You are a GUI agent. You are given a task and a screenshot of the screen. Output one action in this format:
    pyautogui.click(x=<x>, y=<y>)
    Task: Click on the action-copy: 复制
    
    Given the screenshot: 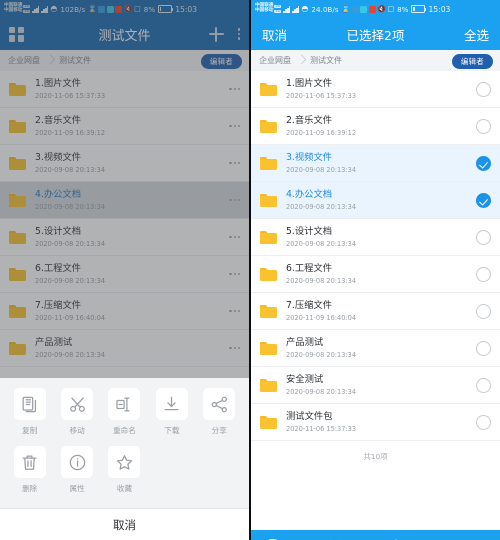 What is the action you would take?
    pyautogui.click(x=29, y=412)
    